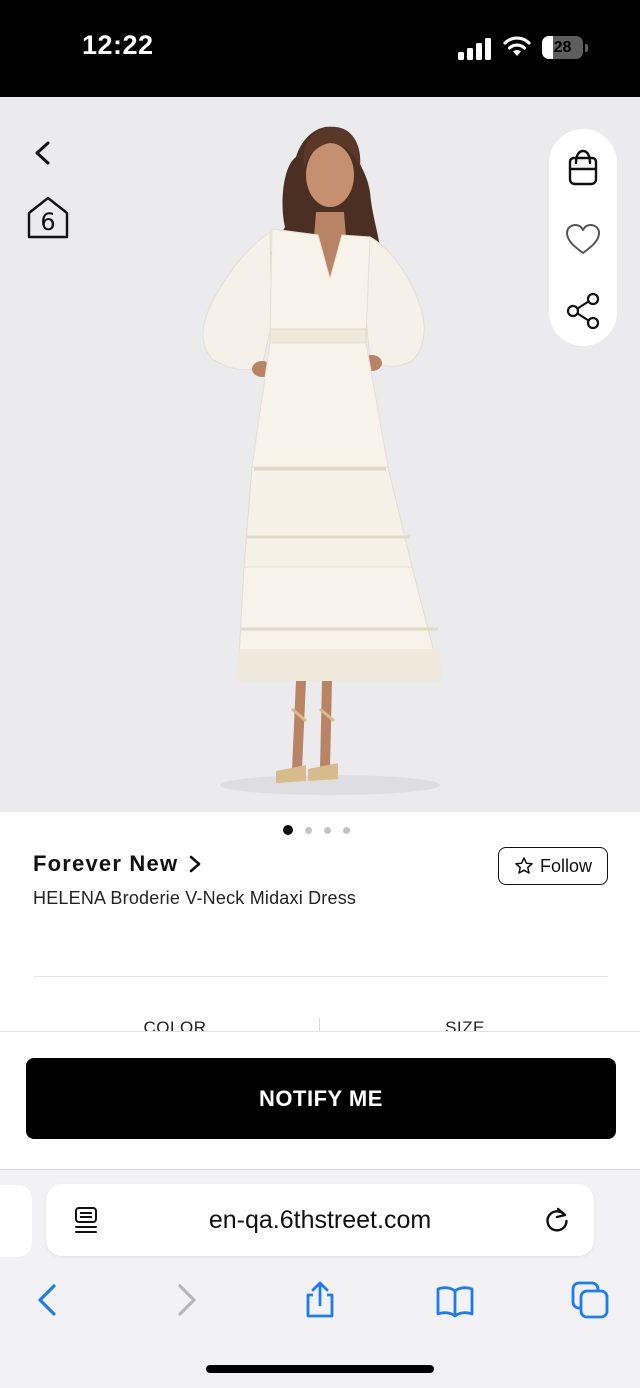 The height and width of the screenshot is (1388, 640). What do you see at coordinates (316, 830) in the screenshot?
I see `carousel-dots` at bounding box center [316, 830].